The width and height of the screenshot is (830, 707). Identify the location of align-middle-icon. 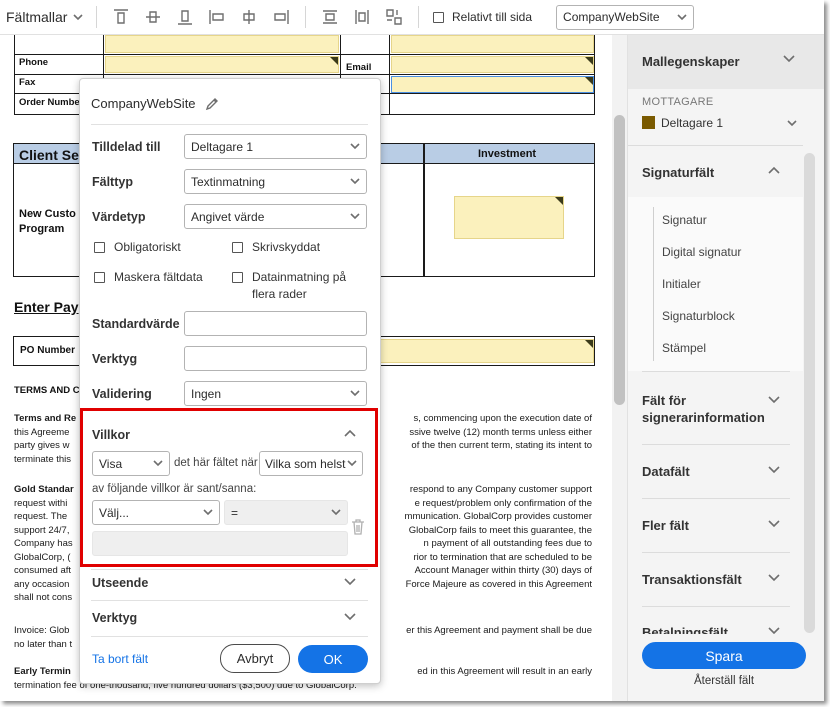
(153, 17).